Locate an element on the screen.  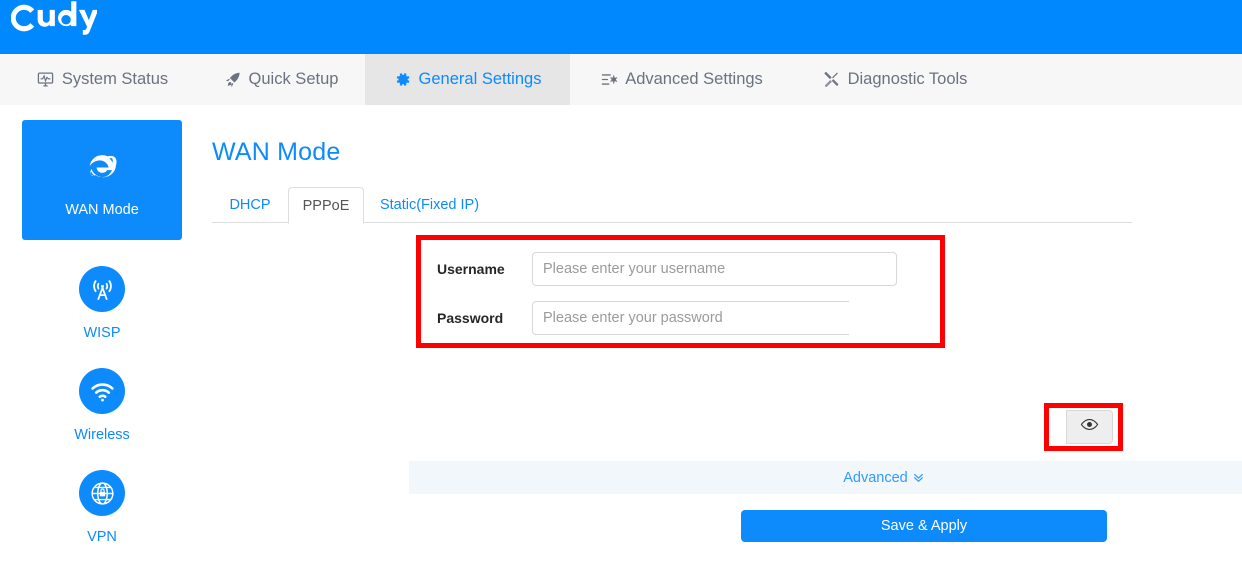
nav-tab-label: Diagnostic Tools is located at coordinates (907, 79).